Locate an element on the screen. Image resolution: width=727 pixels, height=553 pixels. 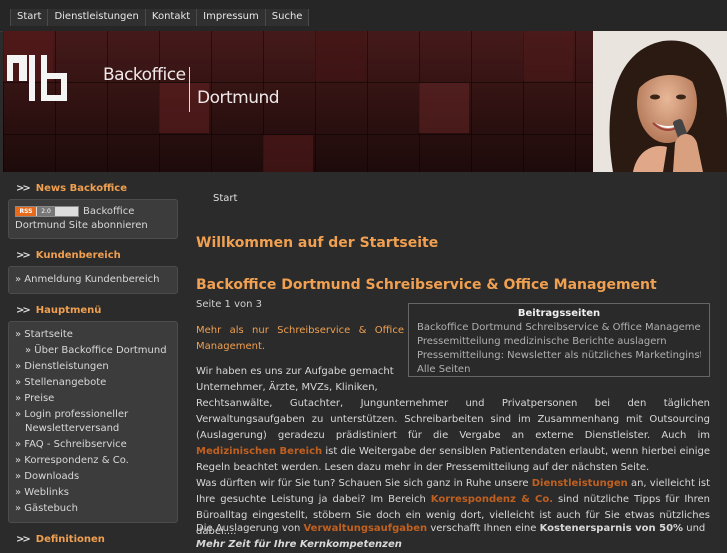
kunden-box: » Anmeldung Kundenbereich is located at coordinates (93, 280).